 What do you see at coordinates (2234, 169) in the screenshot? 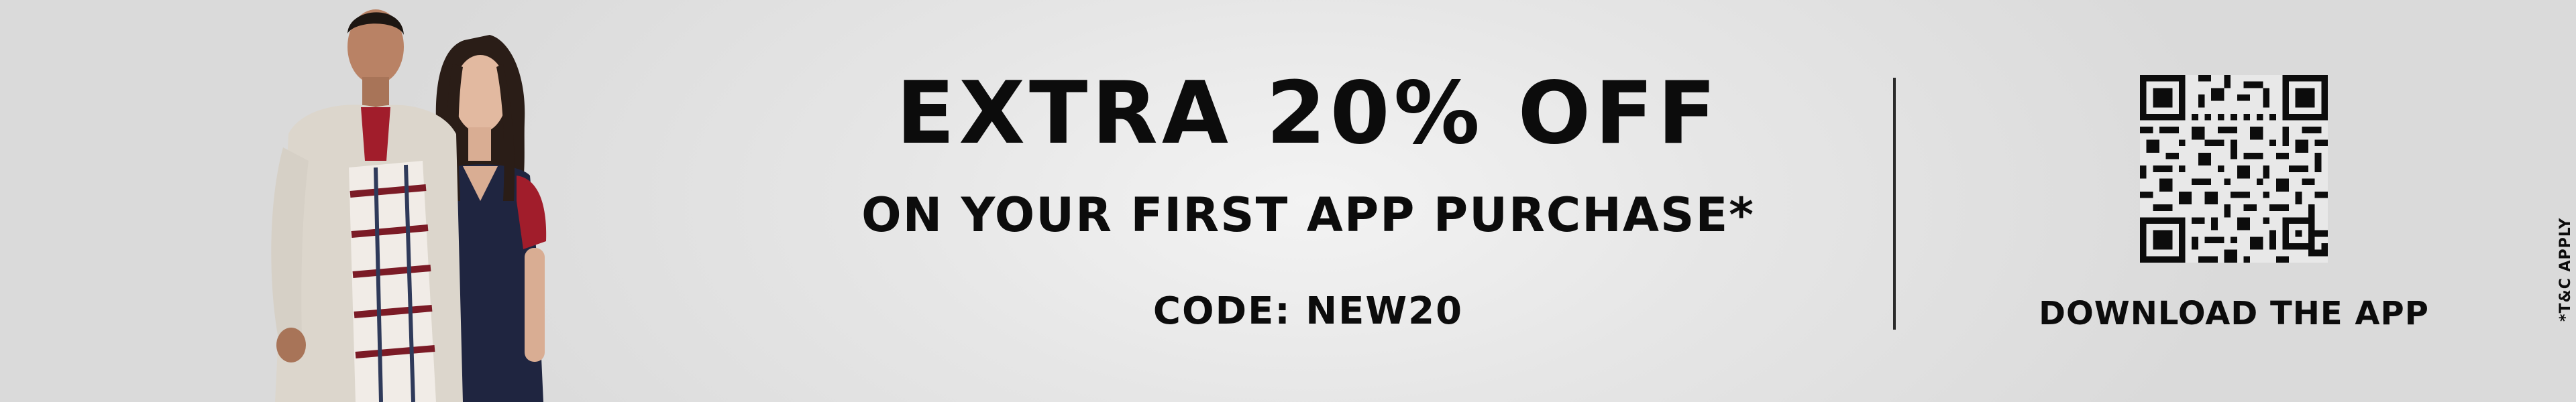
I see `qr-code-icon` at bounding box center [2234, 169].